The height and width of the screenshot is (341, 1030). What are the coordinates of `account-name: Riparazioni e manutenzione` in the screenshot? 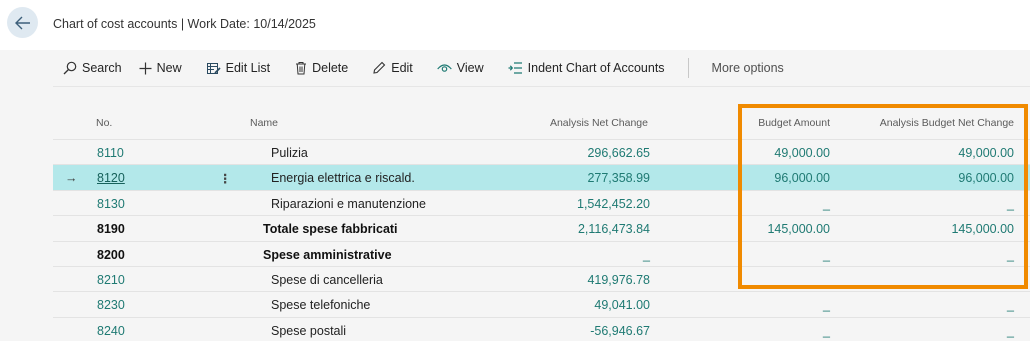 It's located at (348, 203).